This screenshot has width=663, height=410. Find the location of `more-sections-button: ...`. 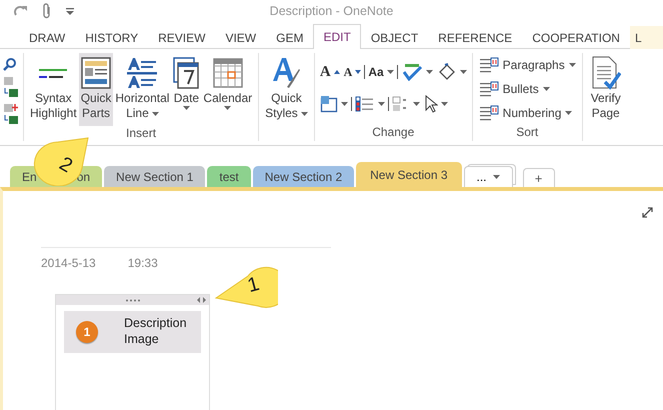

more-sections-button: ... is located at coordinates (488, 176).